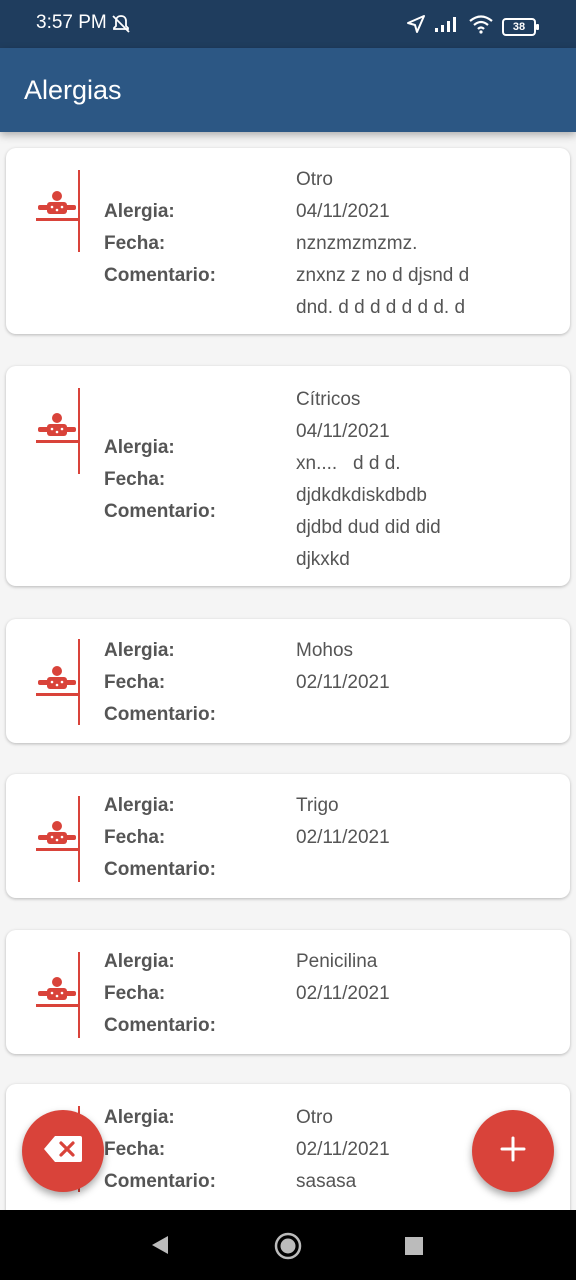 The height and width of the screenshot is (1280, 576). What do you see at coordinates (121, 26) in the screenshot?
I see `mute-icon` at bounding box center [121, 26].